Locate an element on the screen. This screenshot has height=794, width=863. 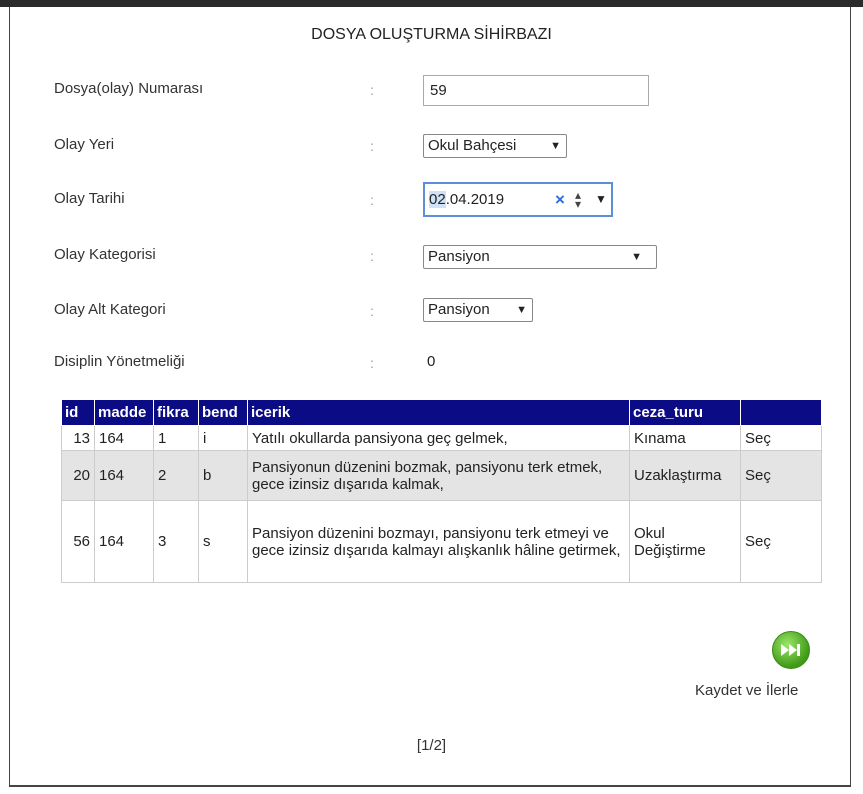
regulation-value: 0 is located at coordinates (431, 361).